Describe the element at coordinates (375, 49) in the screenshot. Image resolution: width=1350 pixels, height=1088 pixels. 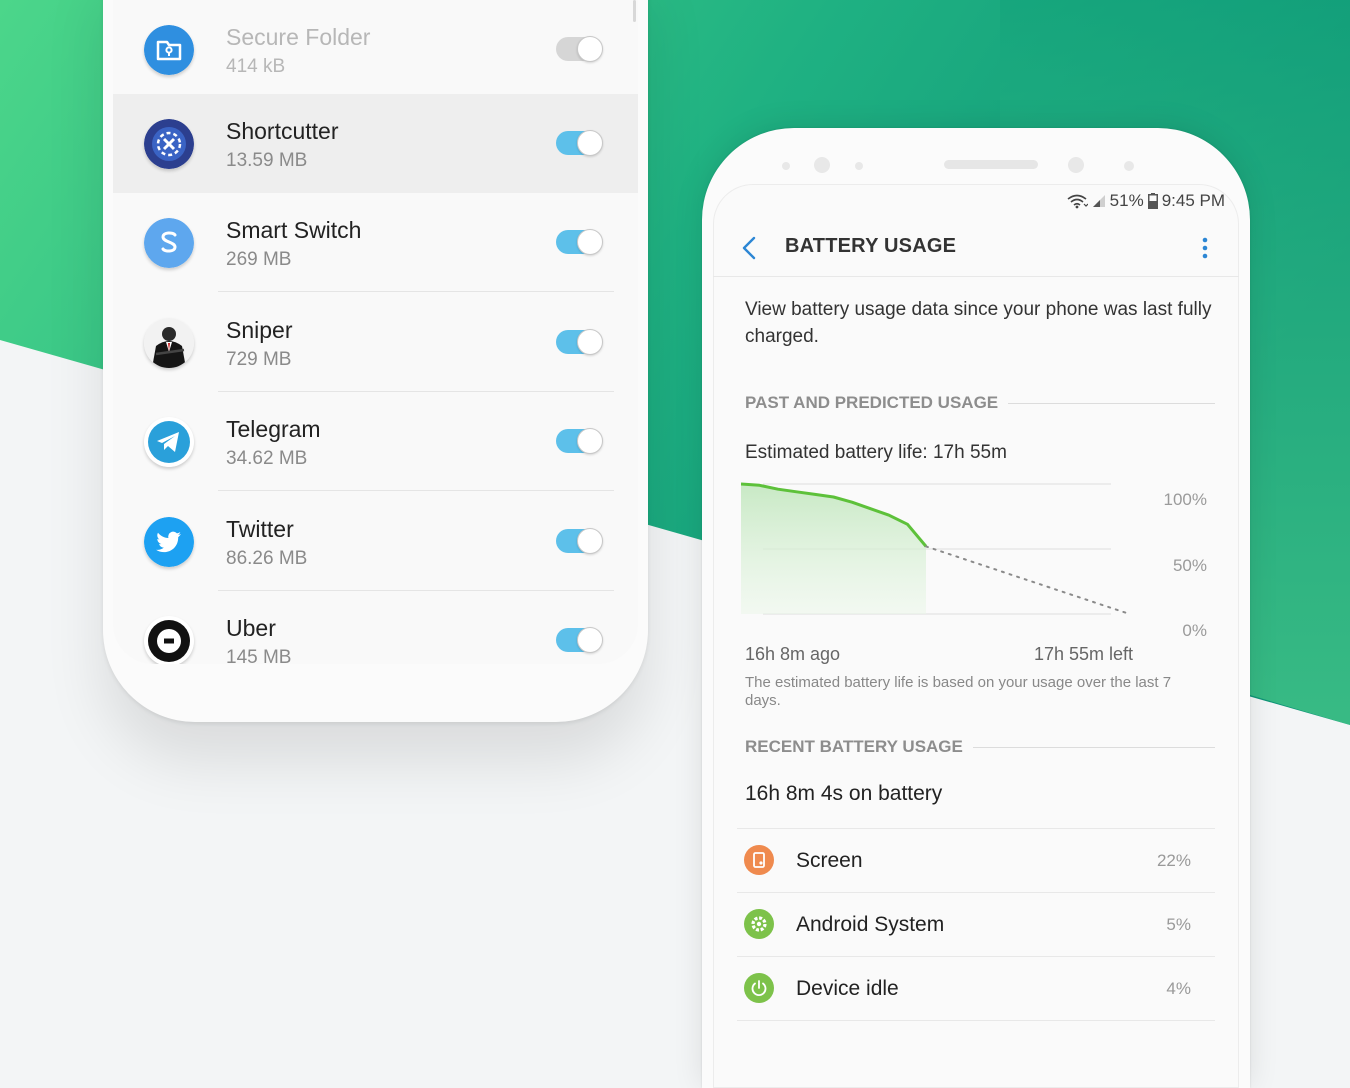
I see `app-row-secure-folder: Secure Folder 414 kB` at that location.